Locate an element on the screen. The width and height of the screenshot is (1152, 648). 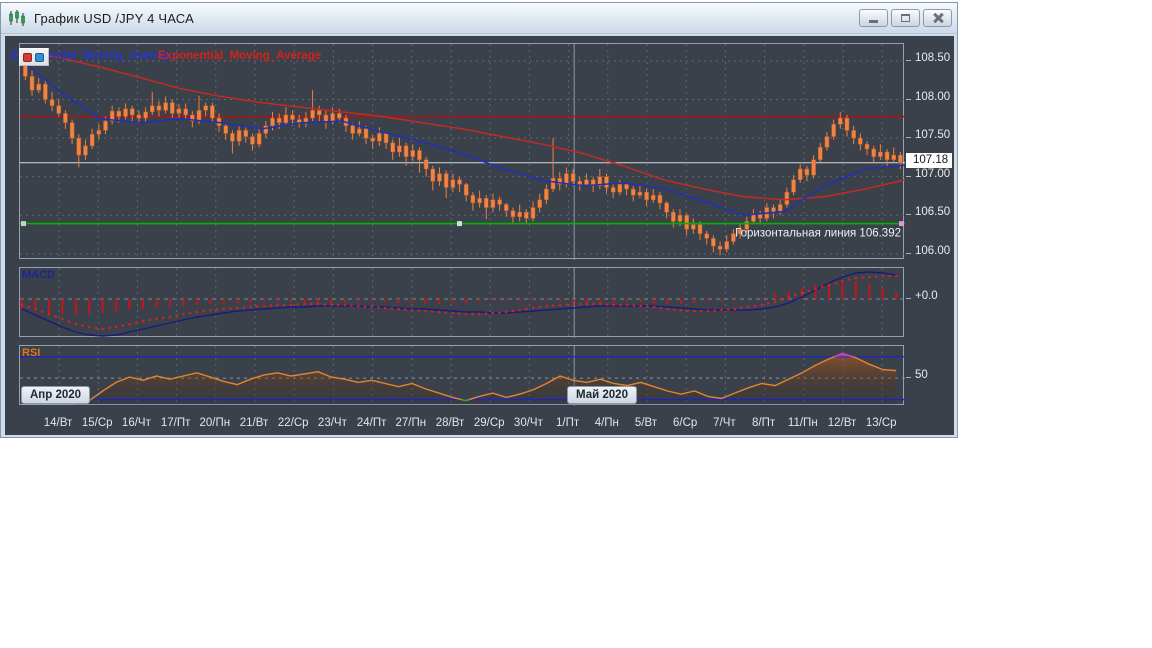
close-button is located at coordinates (937, 18).